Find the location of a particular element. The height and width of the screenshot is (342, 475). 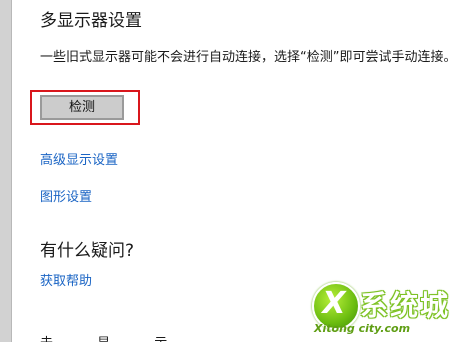

left-scroll-border is located at coordinates (5, 171).